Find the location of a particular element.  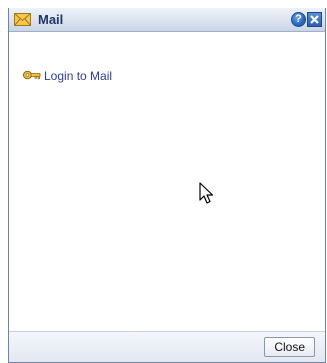

dialog-footer: Close is located at coordinates (167, 346).